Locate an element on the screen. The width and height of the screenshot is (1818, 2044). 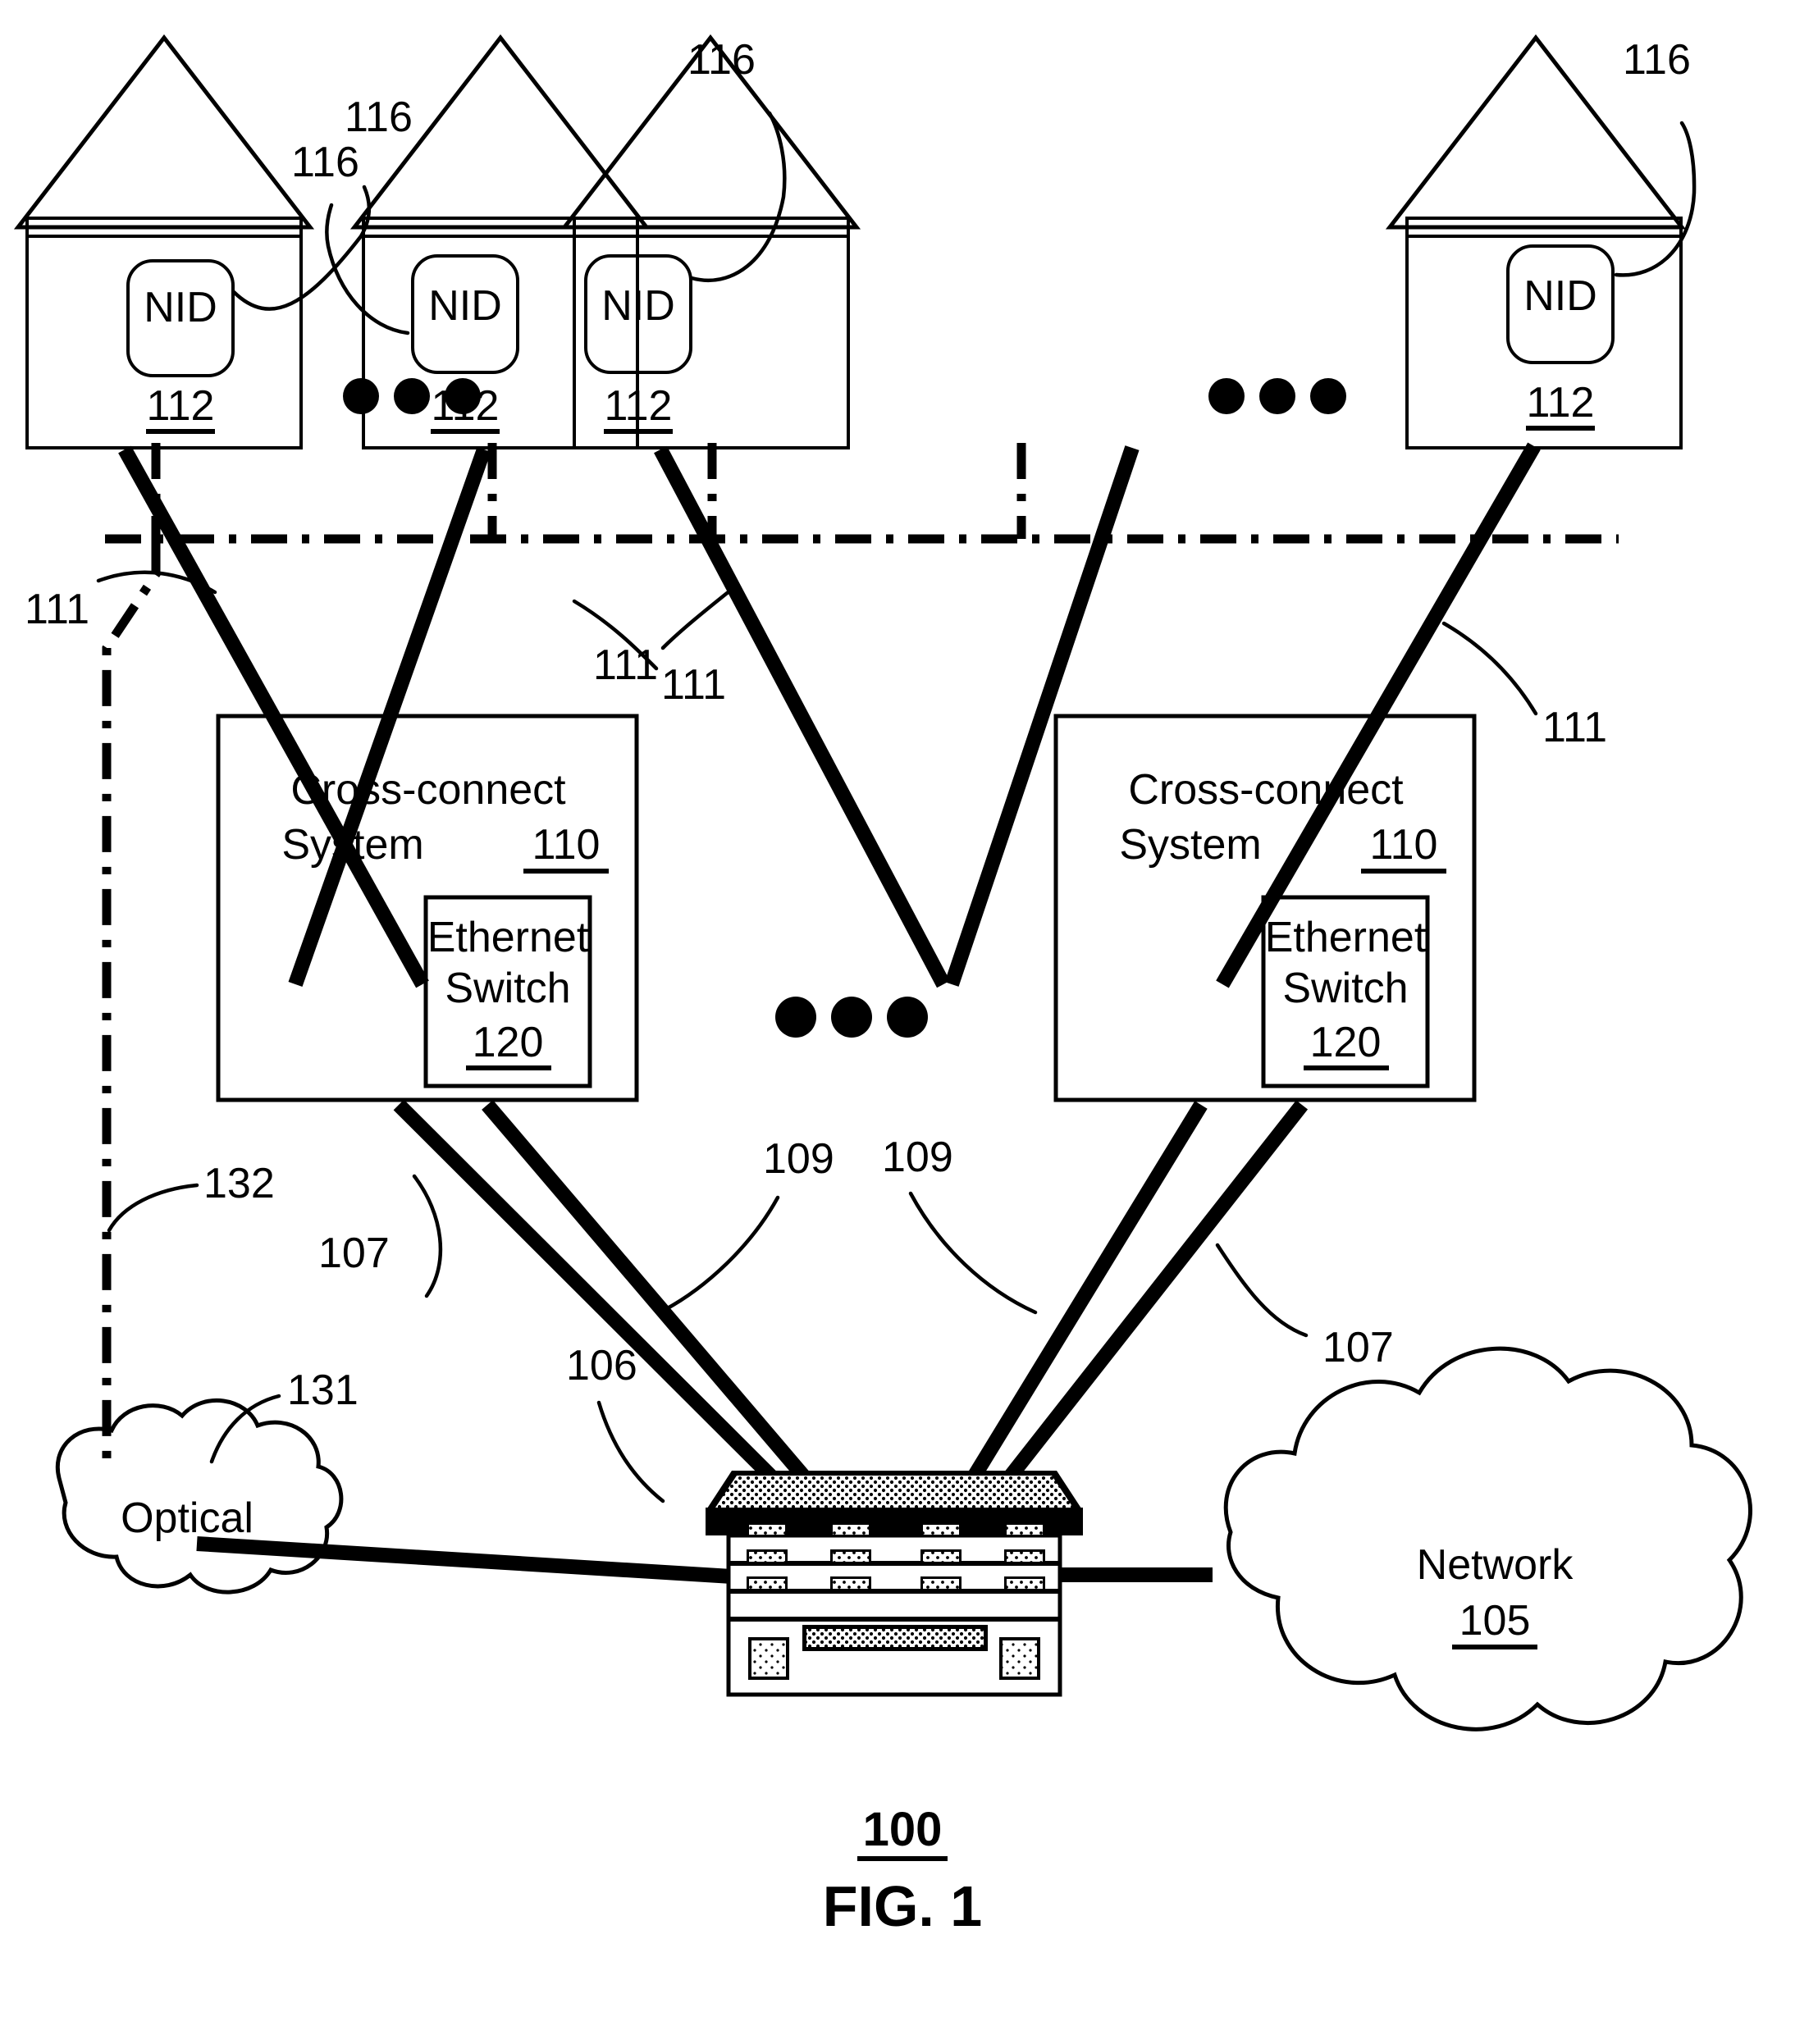
house-ref-4: 112 is located at coordinates (1561, 403).